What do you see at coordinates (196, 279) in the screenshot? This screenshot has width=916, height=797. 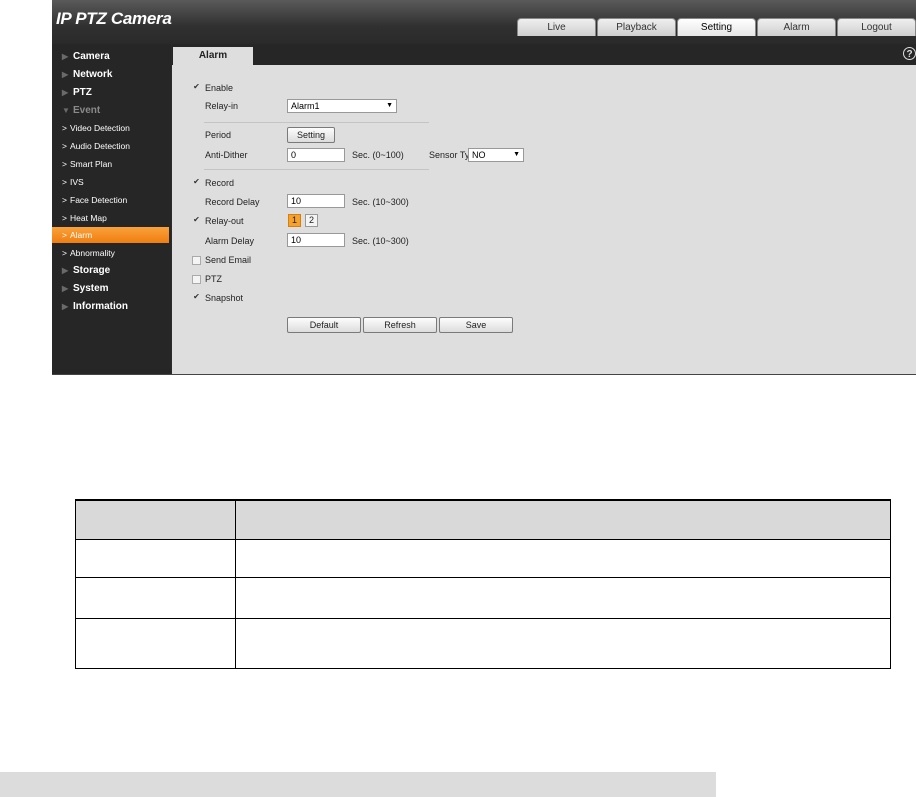 I see `ptz-checkbox` at bounding box center [196, 279].